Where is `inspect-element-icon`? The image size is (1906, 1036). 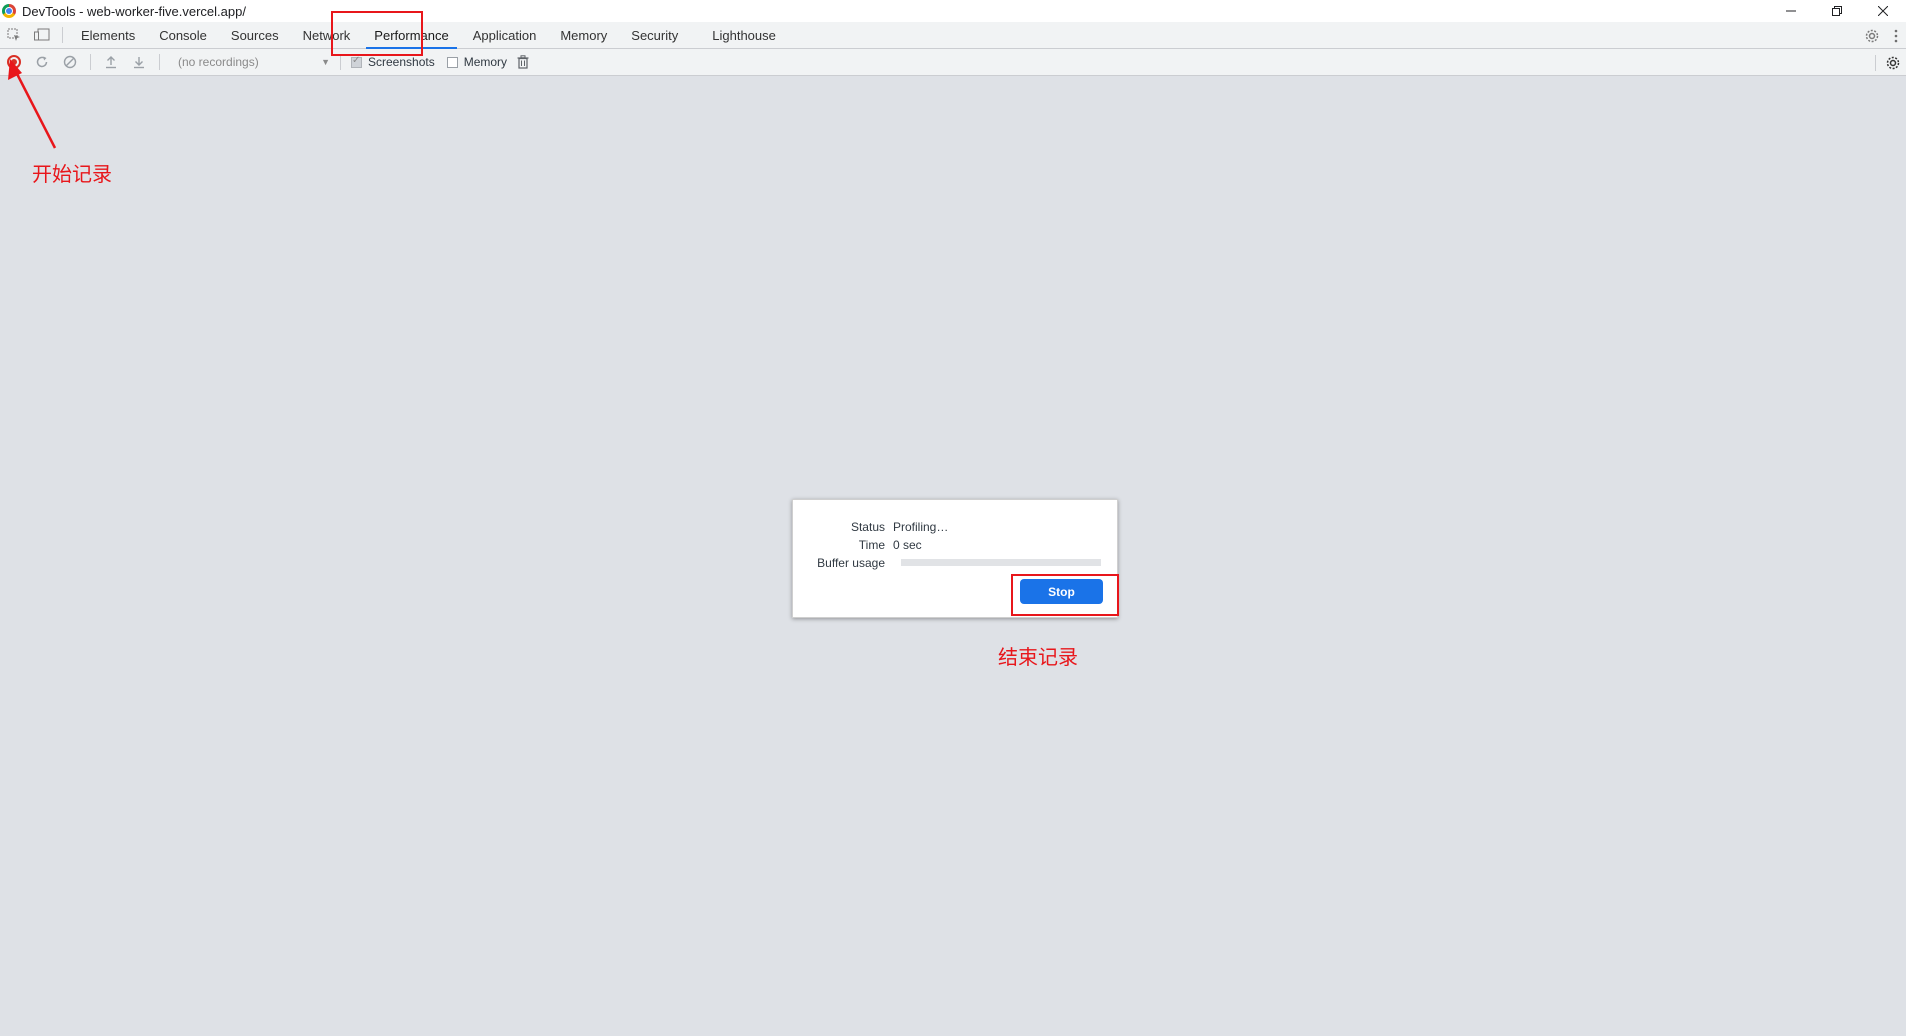 inspect-element-icon is located at coordinates (14, 35).